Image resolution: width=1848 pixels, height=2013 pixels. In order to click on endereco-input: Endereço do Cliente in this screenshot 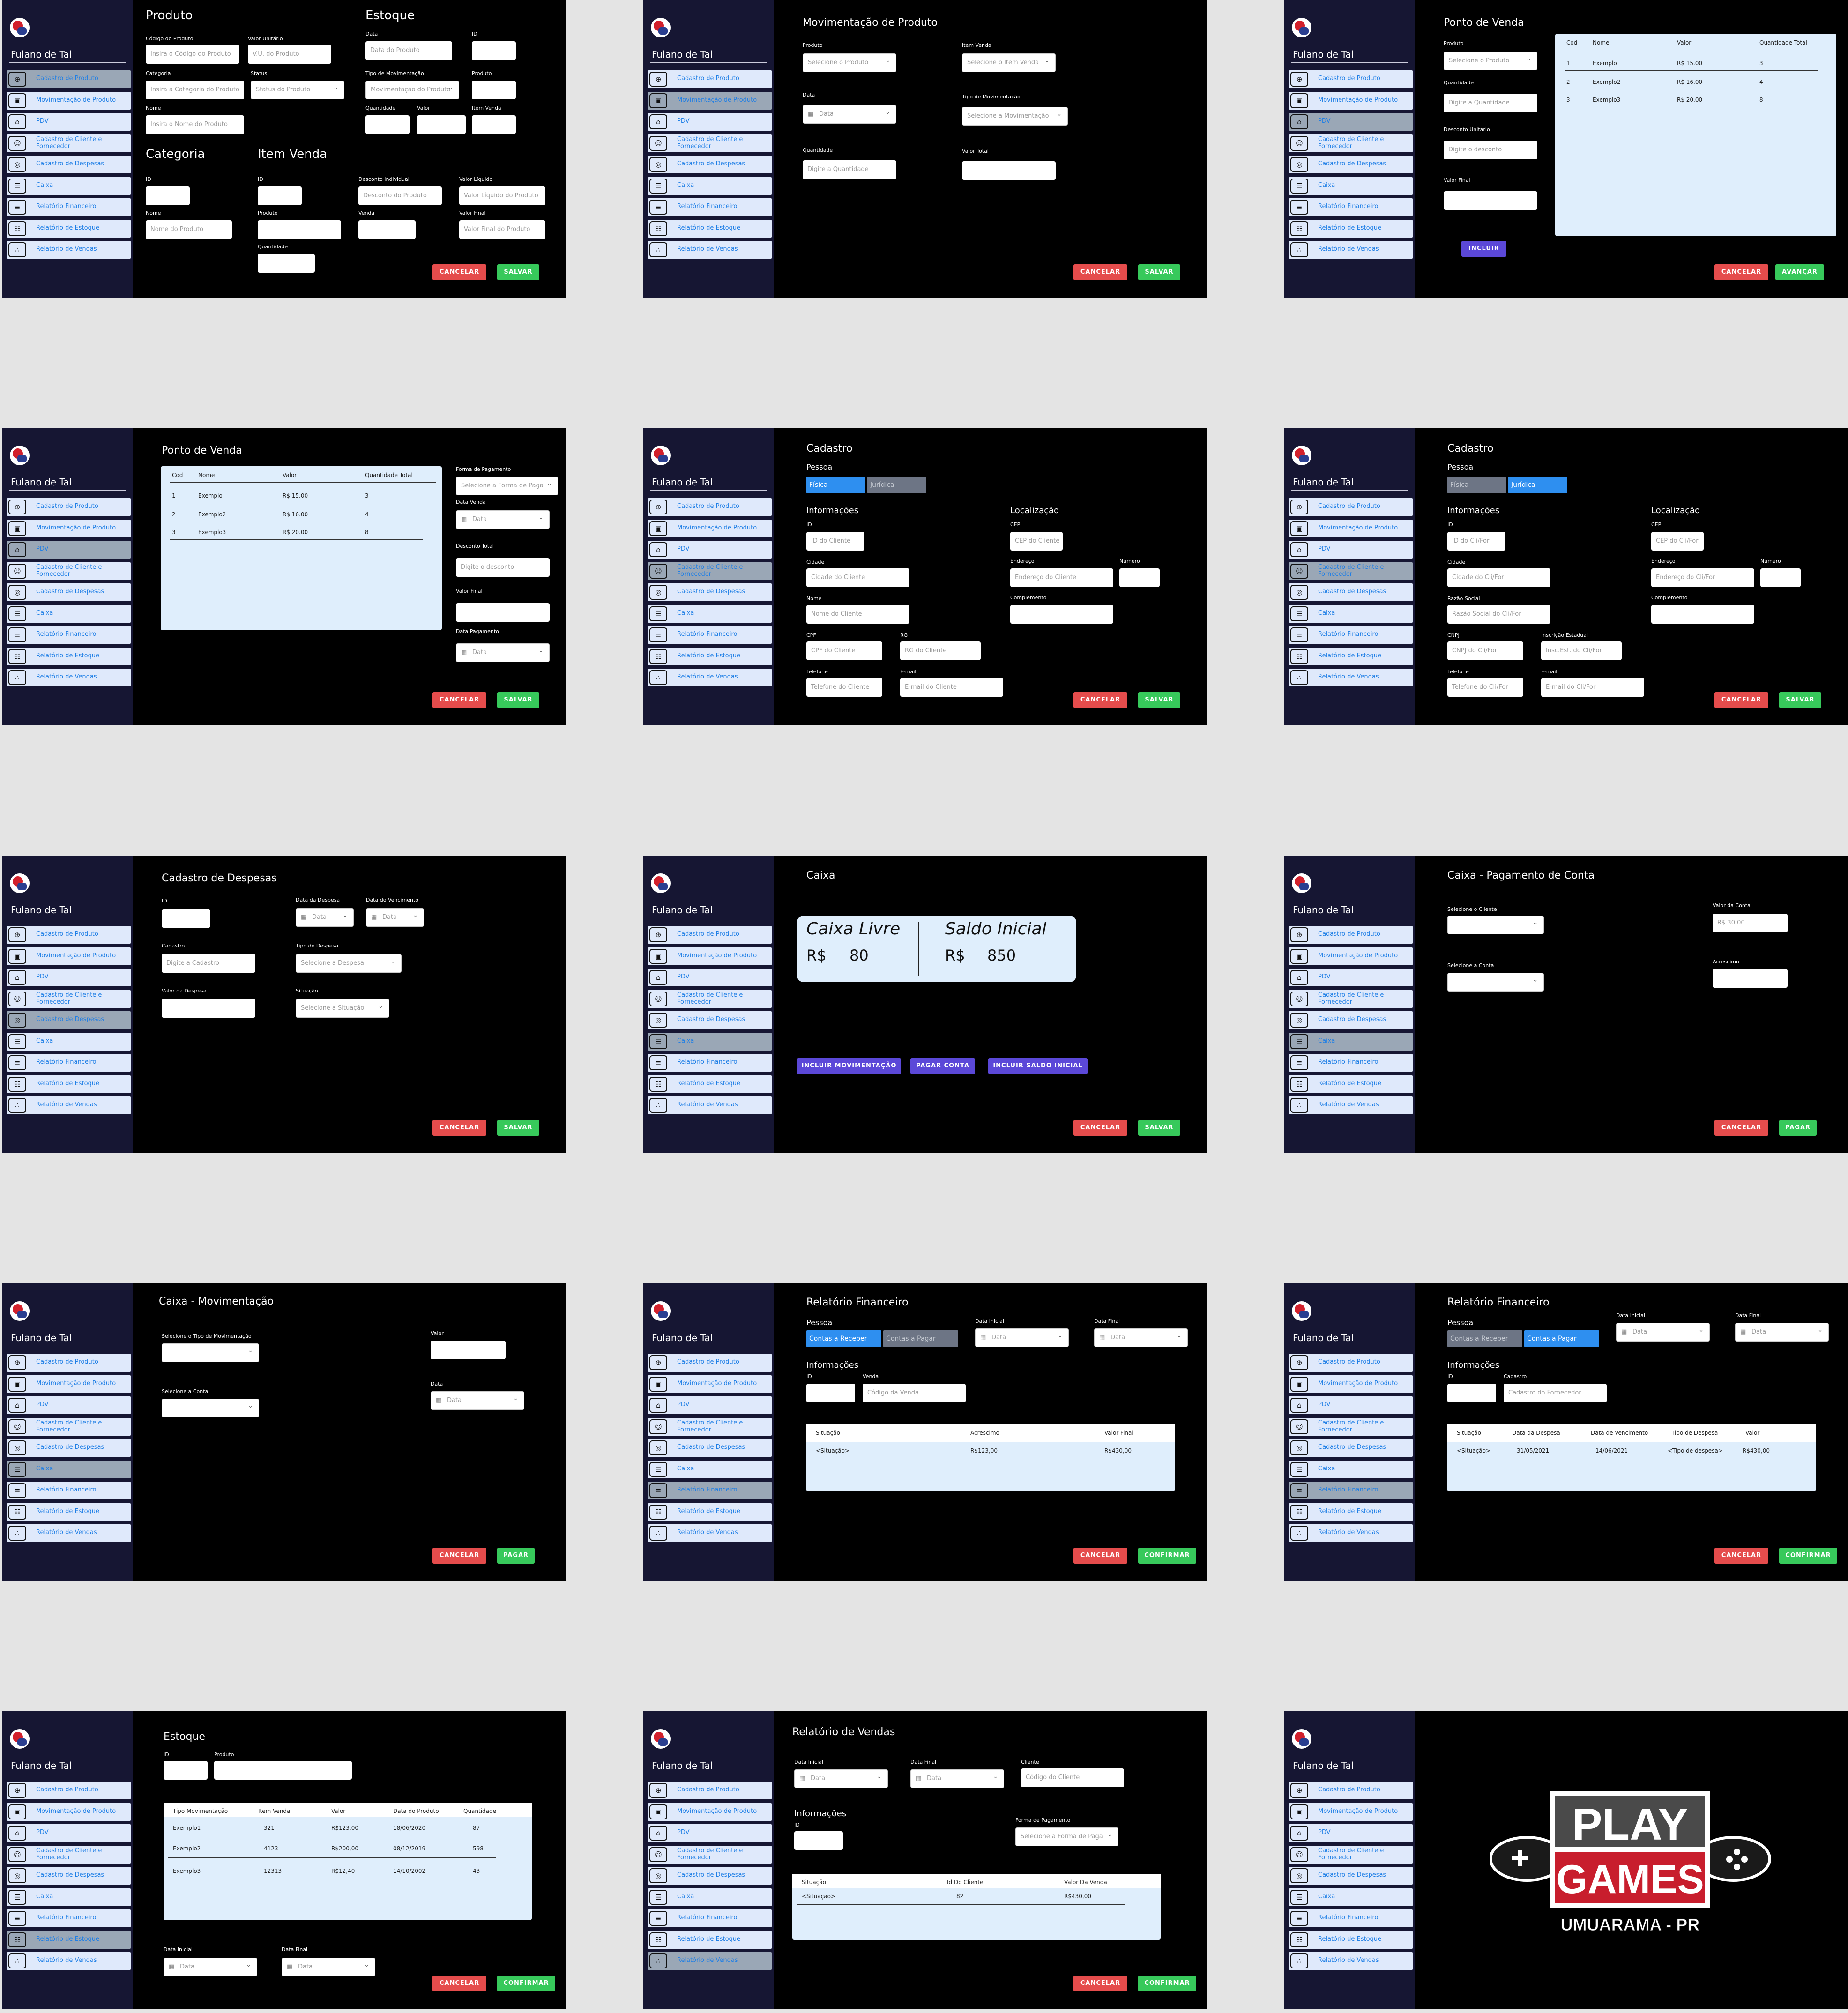, I will do `click(1061, 577)`.